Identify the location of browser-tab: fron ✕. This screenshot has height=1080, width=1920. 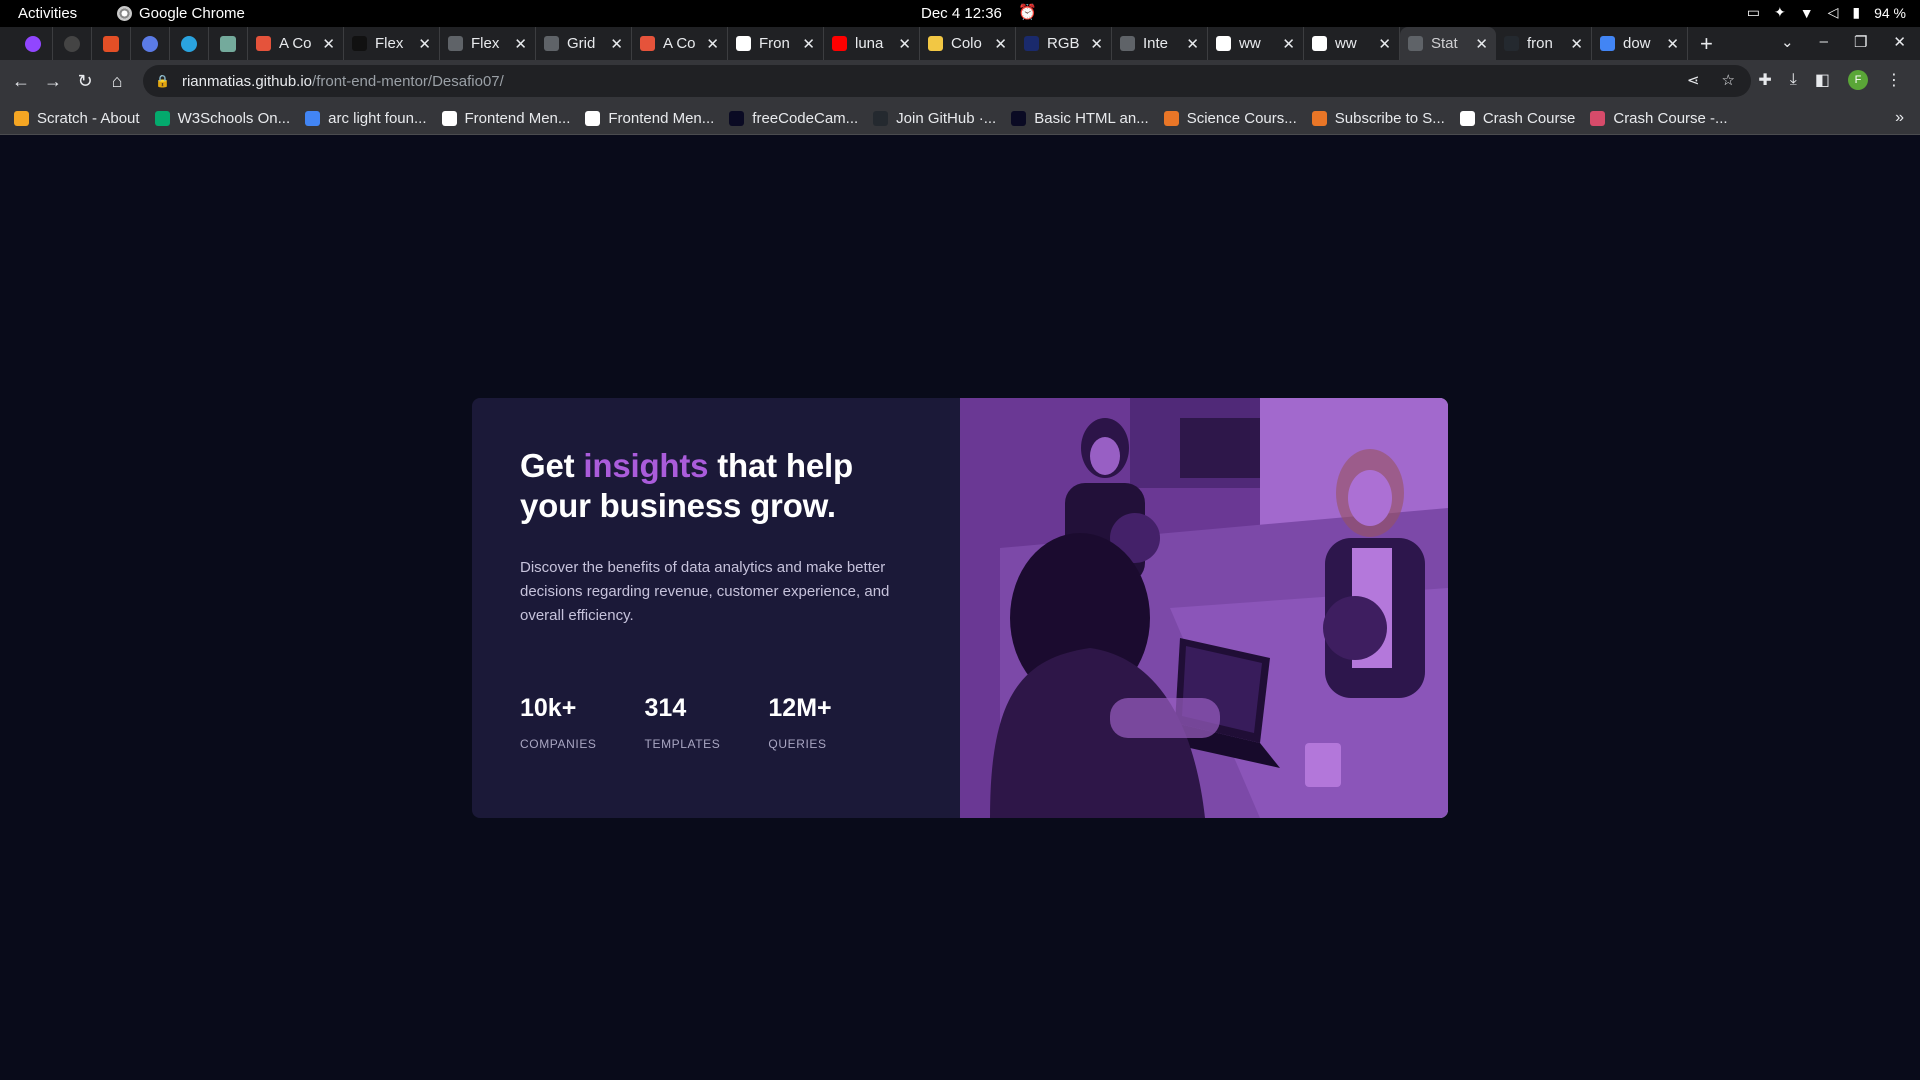
(1544, 43).